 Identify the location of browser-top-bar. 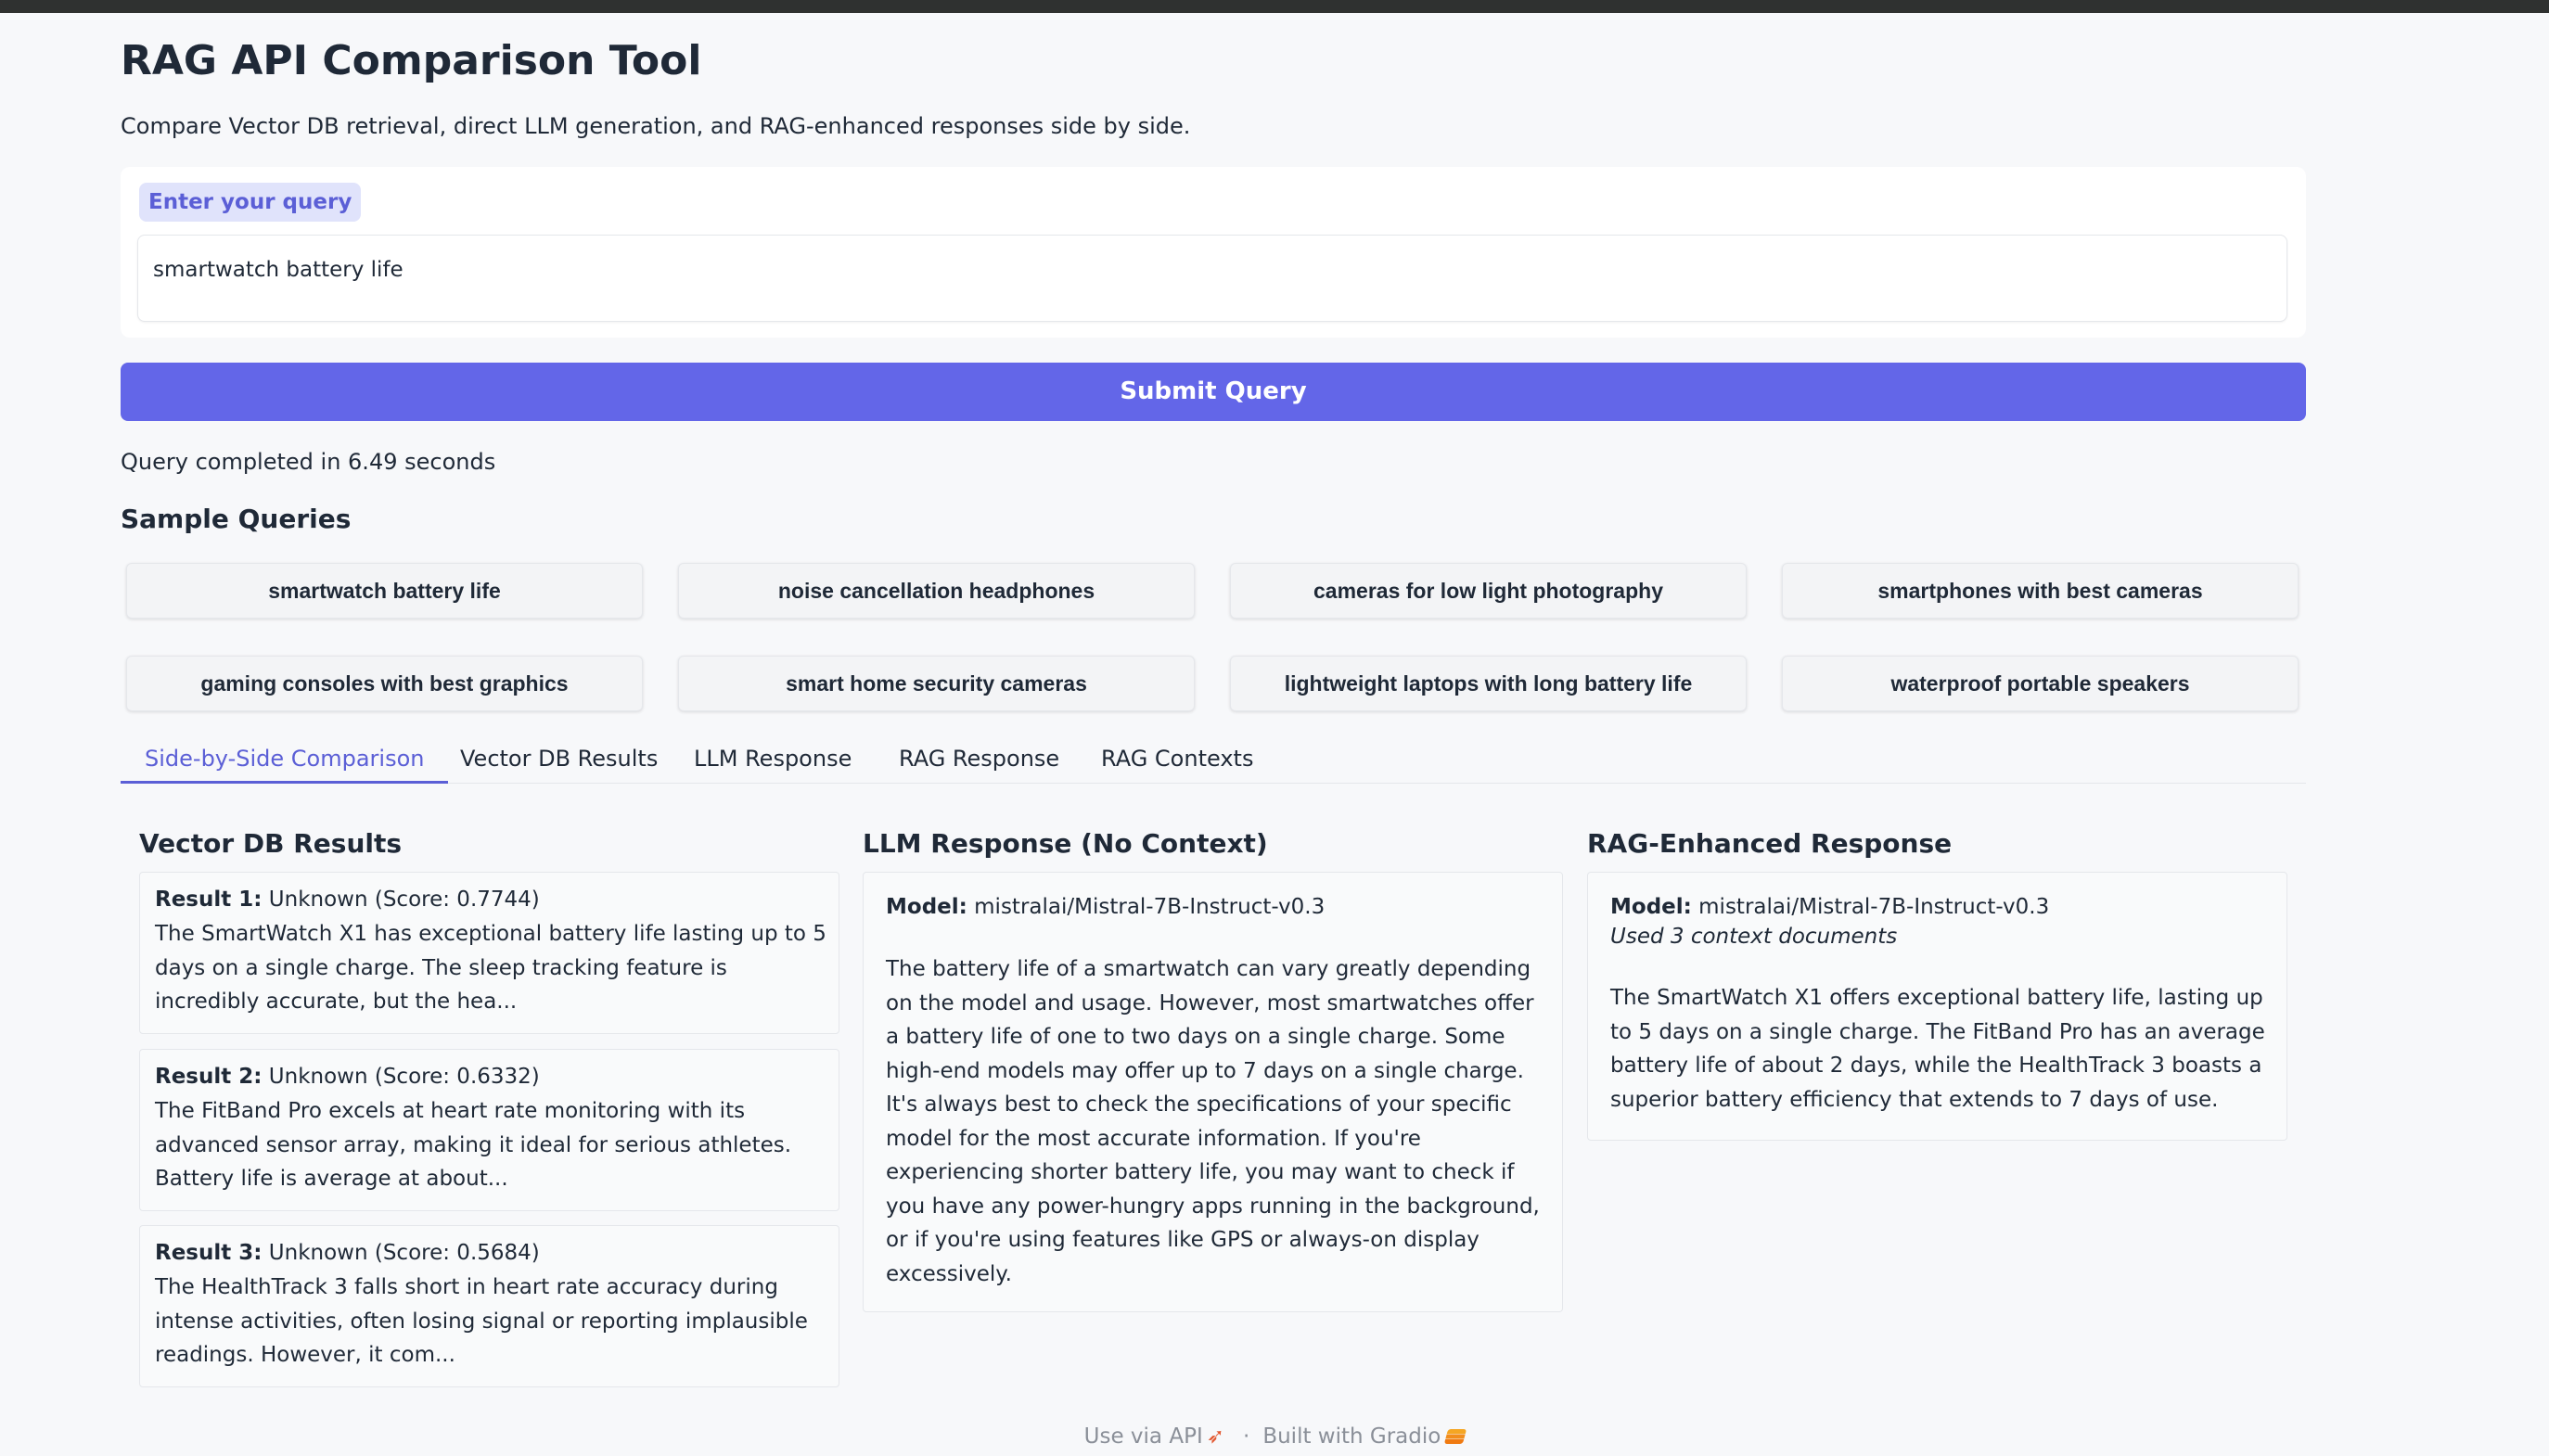
(1274, 6).